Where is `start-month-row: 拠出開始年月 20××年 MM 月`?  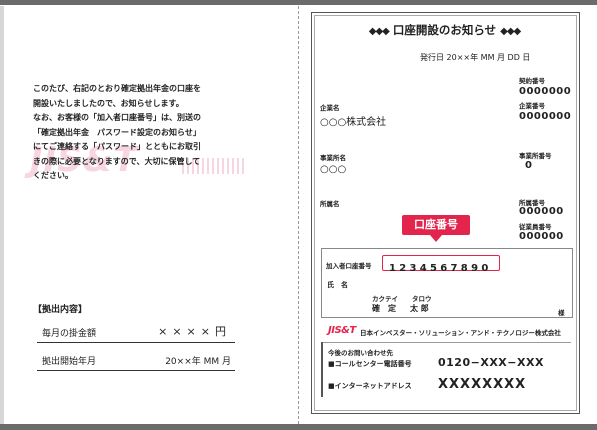
start-month-row: 拠出開始年月 20××年 MM 月 is located at coordinates (136, 360).